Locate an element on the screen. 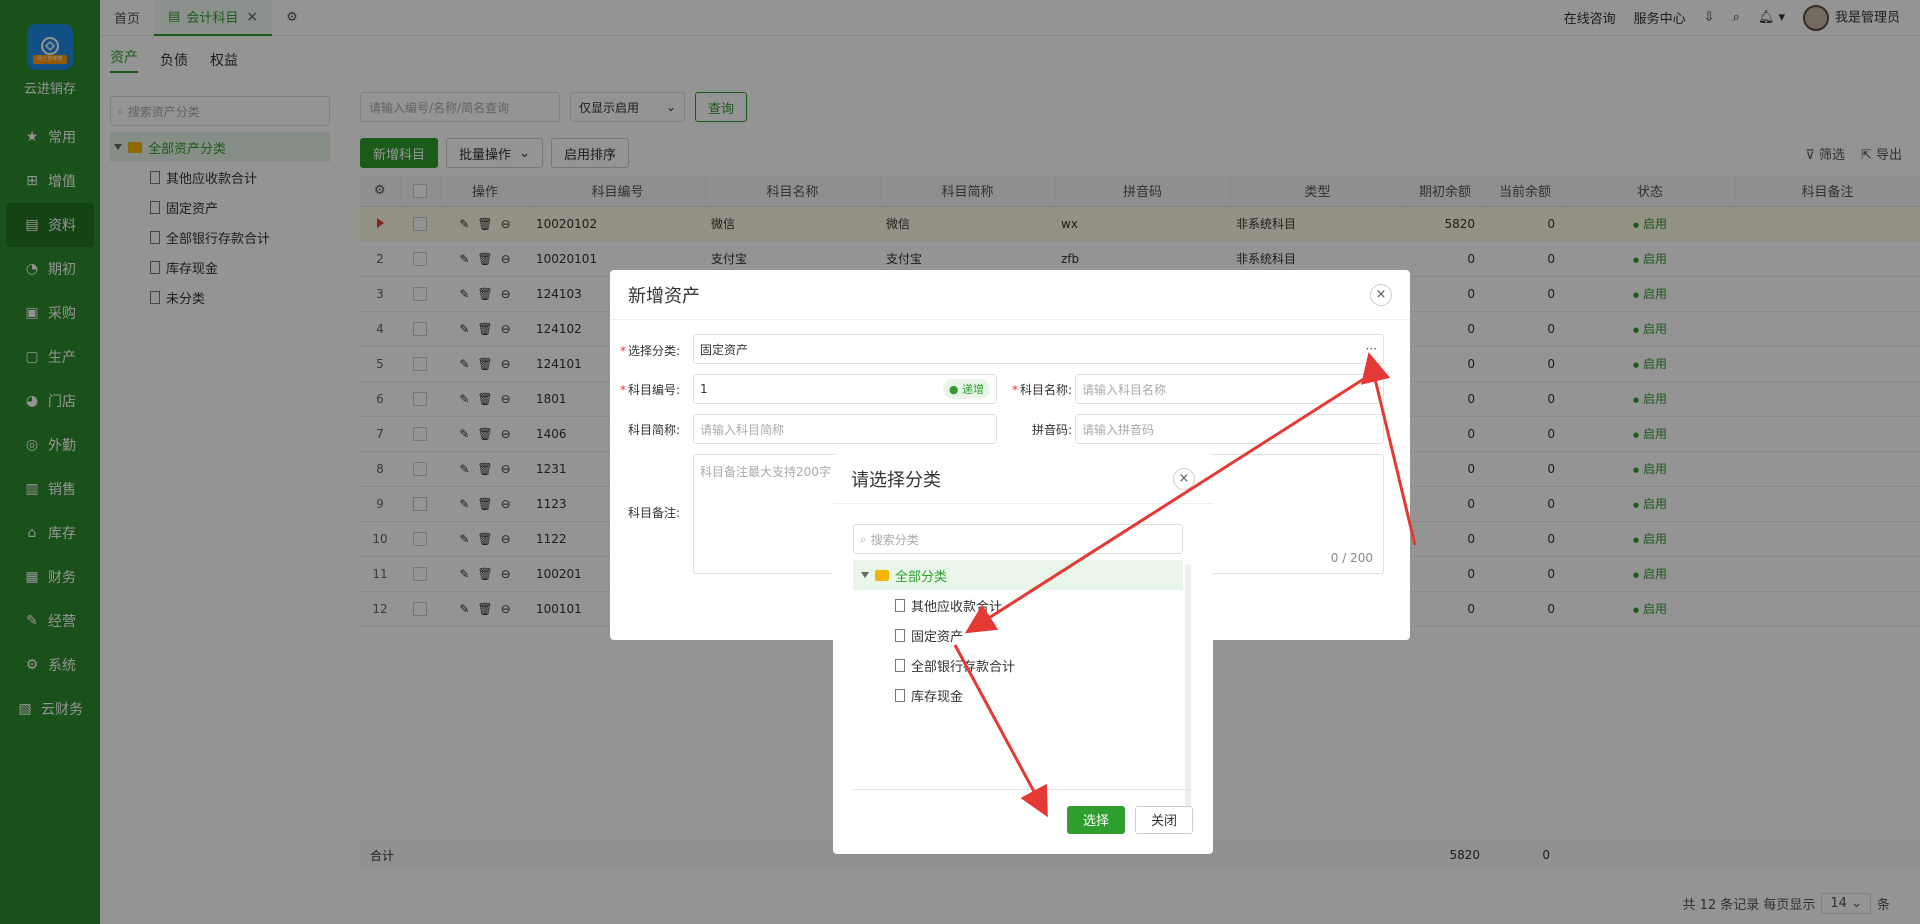 Image resolution: width=1920 pixels, height=924 pixels. category-field: 固定资产 ··· is located at coordinates (1038, 349).